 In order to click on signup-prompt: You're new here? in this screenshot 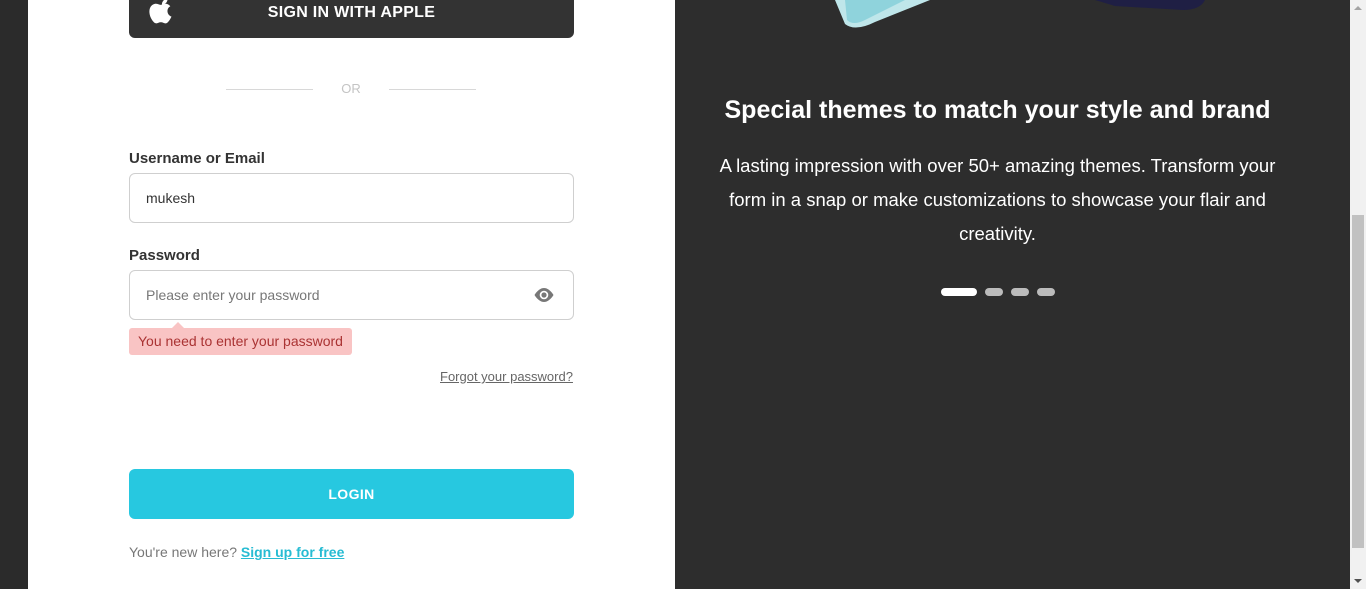, I will do `click(183, 552)`.